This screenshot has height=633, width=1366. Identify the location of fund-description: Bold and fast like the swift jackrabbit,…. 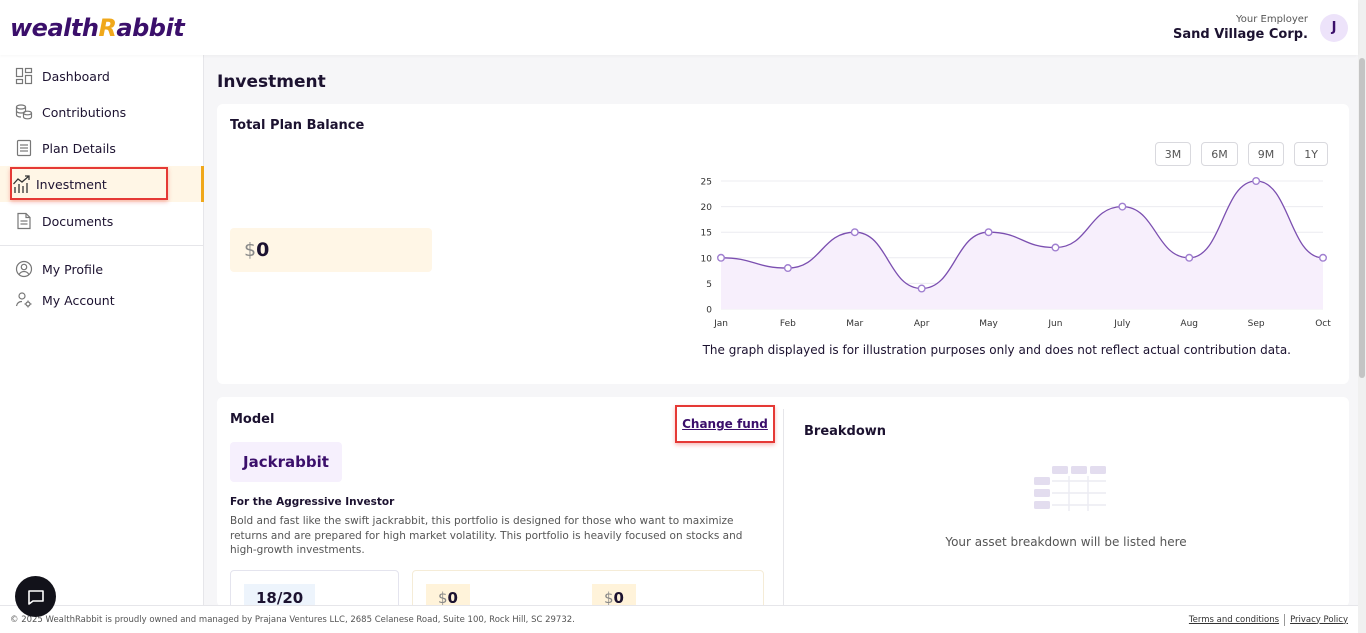
(486, 535).